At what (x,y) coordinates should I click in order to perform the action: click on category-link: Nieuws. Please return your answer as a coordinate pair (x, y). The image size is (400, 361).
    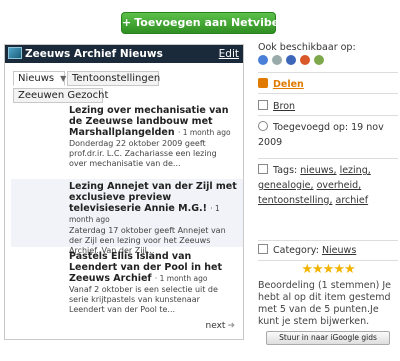
    Looking at the image, I should click on (339, 250).